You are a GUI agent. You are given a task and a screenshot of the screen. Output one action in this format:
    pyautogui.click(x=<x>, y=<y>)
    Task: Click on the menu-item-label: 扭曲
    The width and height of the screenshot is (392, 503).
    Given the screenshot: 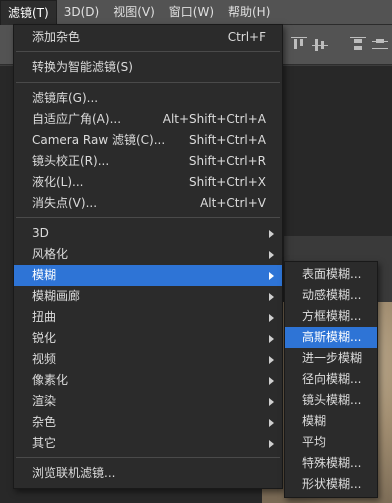 What is the action you would take?
    pyautogui.click(x=44, y=317)
    